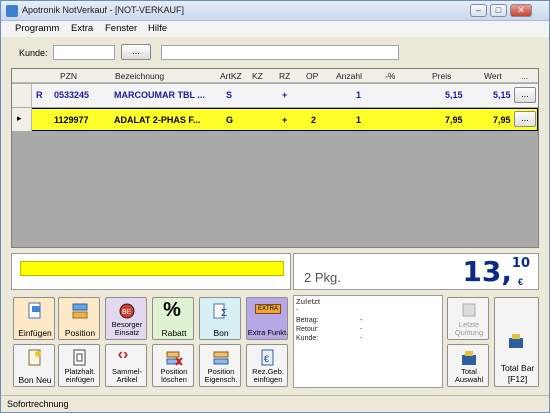 The image size is (550, 413). I want to click on rez-geb-button: € Rez.Geb. einfügen, so click(267, 365).